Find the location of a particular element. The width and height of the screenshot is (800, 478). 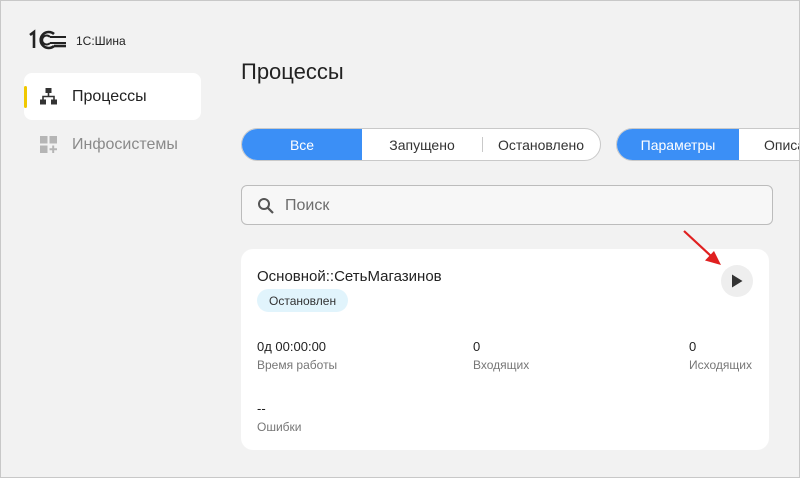

outgoing-label: Исходящих is located at coordinates (720, 365).